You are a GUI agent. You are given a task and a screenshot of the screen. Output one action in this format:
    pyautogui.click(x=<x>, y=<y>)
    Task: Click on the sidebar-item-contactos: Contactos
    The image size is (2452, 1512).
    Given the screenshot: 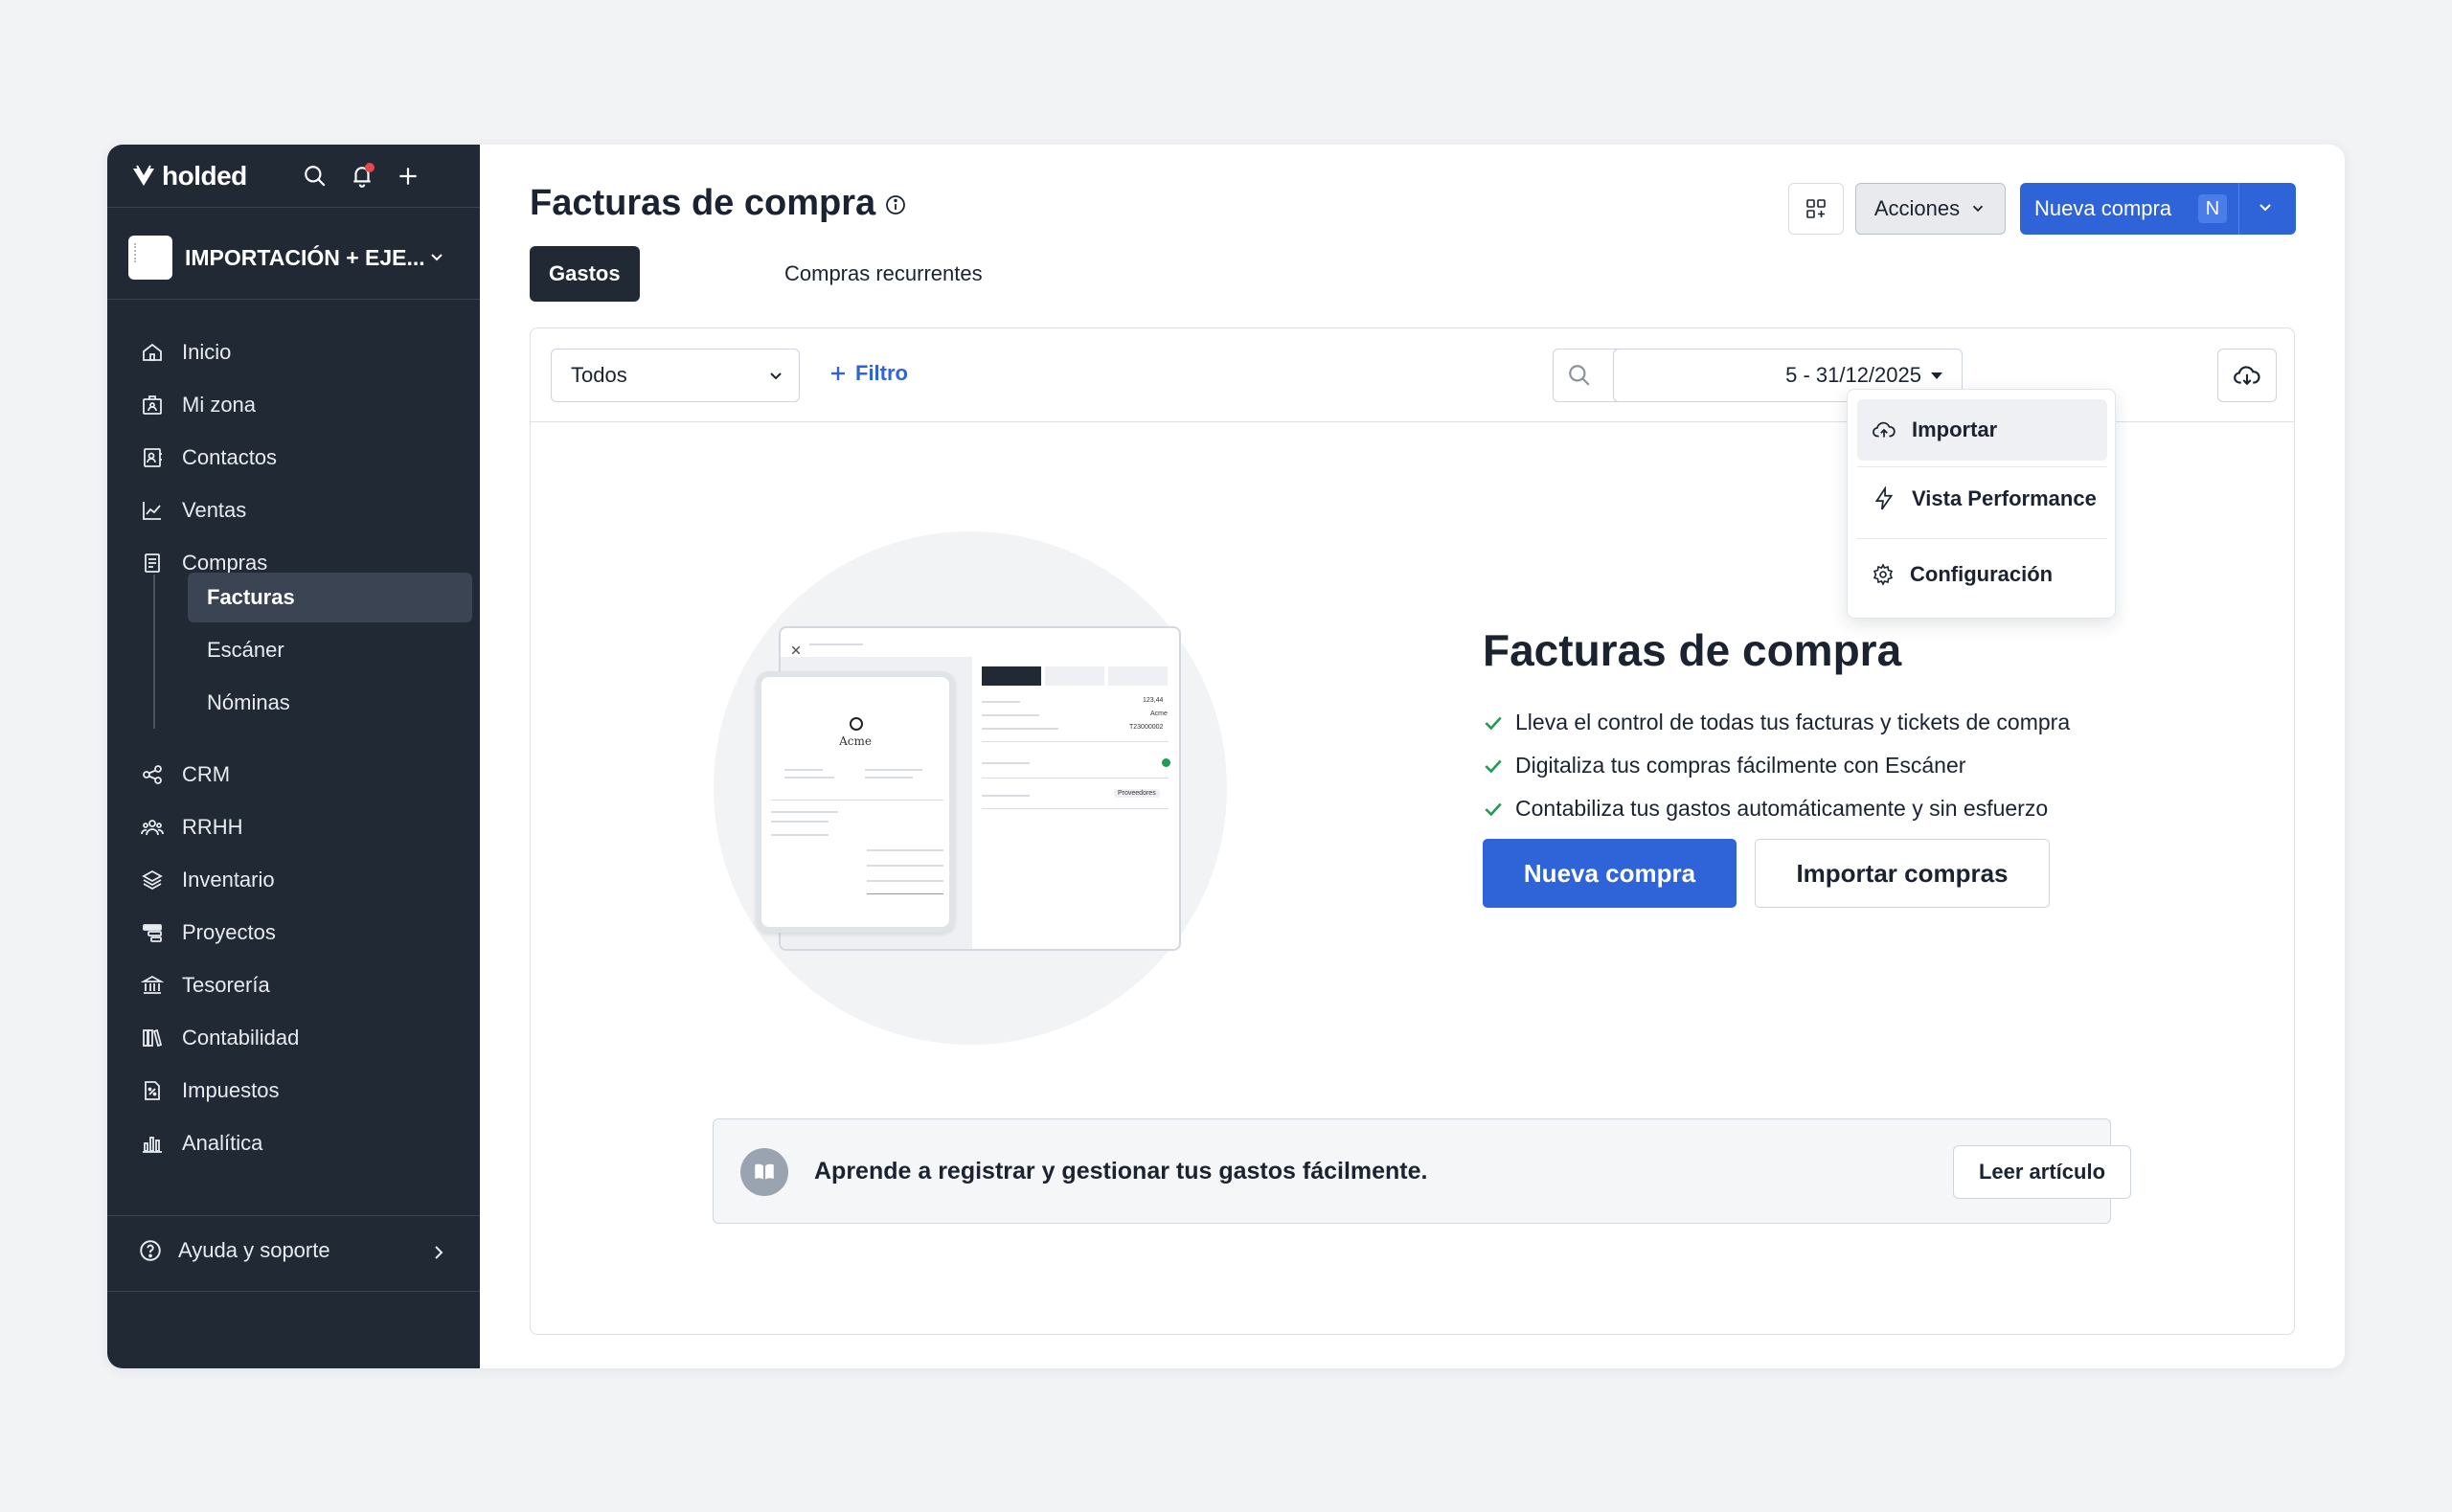 What is the action you would take?
    pyautogui.click(x=209, y=458)
    